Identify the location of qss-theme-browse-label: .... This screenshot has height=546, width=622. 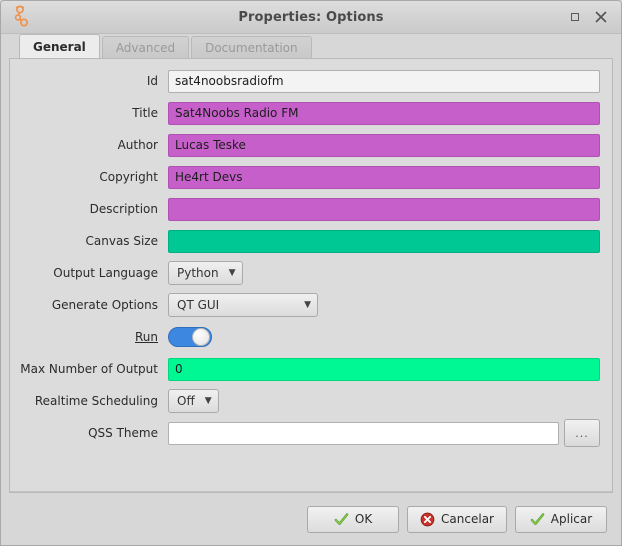
(582, 433).